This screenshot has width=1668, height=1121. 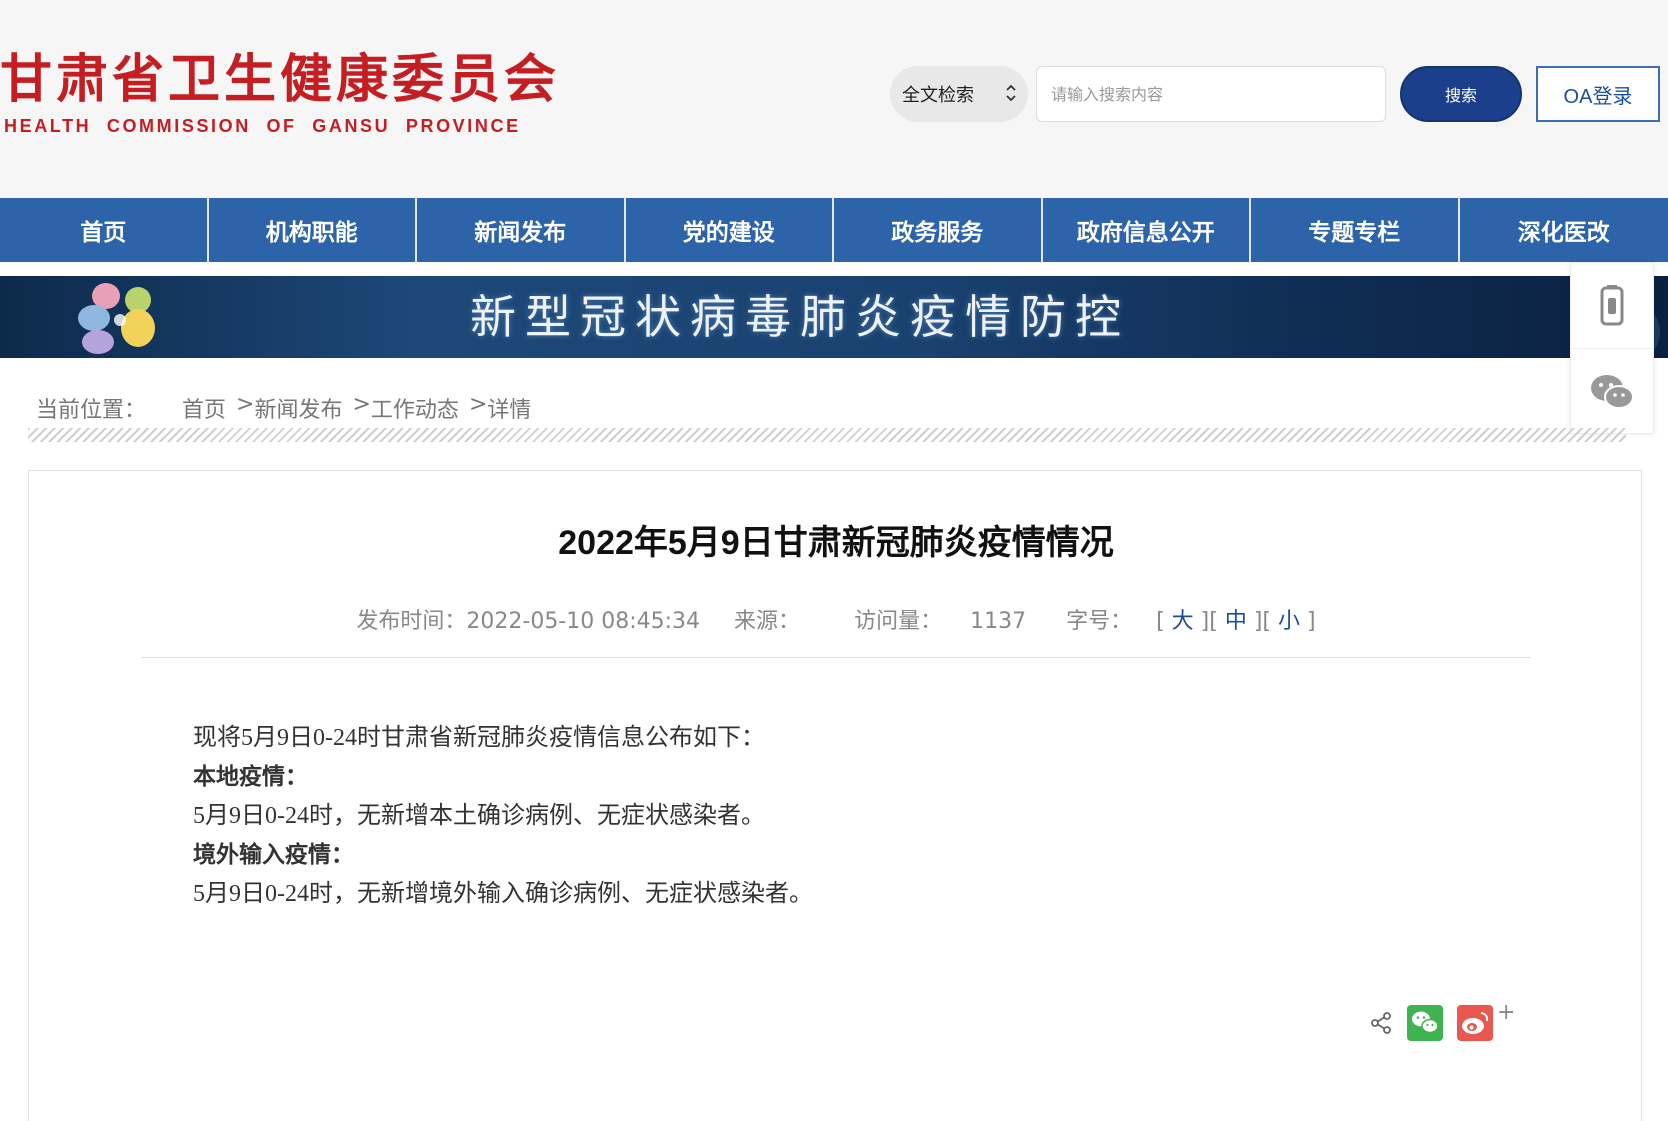 What do you see at coordinates (280, 80) in the screenshot?
I see `site-logo-cn: 甘肃省卫生健康委员会` at bounding box center [280, 80].